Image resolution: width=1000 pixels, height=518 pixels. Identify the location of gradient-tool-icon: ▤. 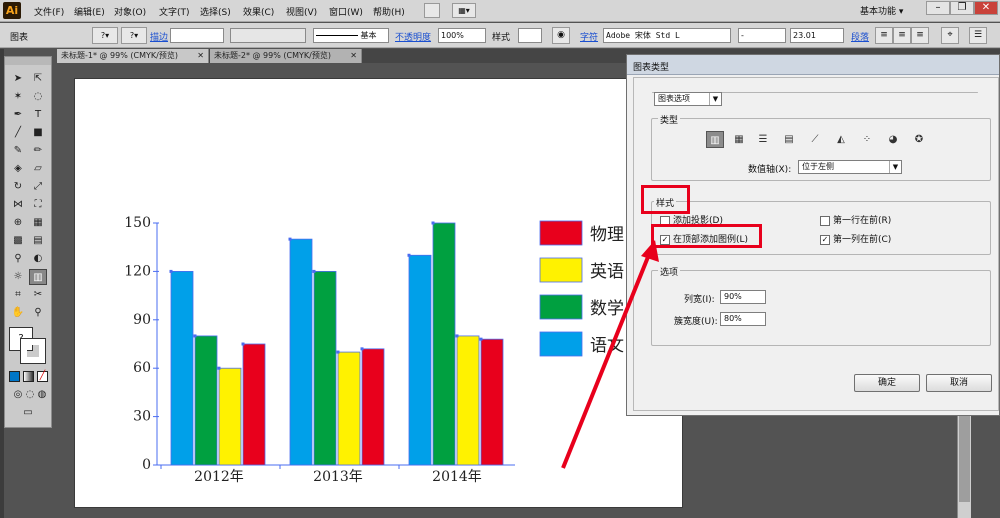
(38, 241).